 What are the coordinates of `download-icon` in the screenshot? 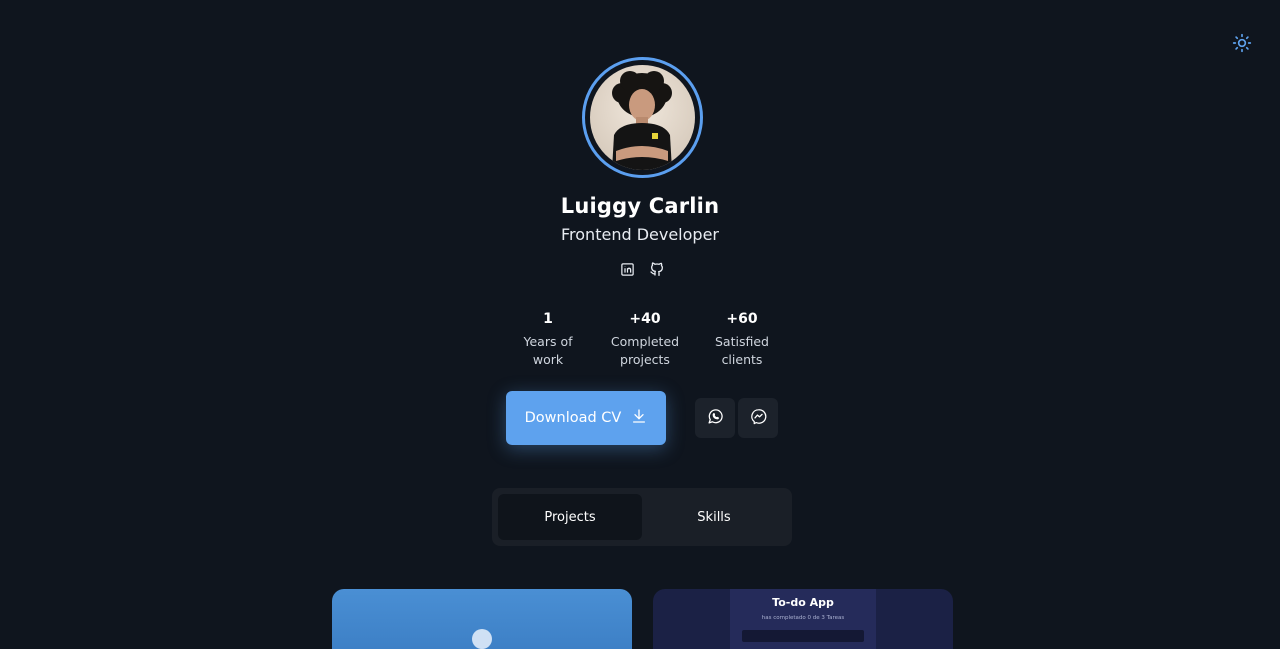 It's located at (639, 418).